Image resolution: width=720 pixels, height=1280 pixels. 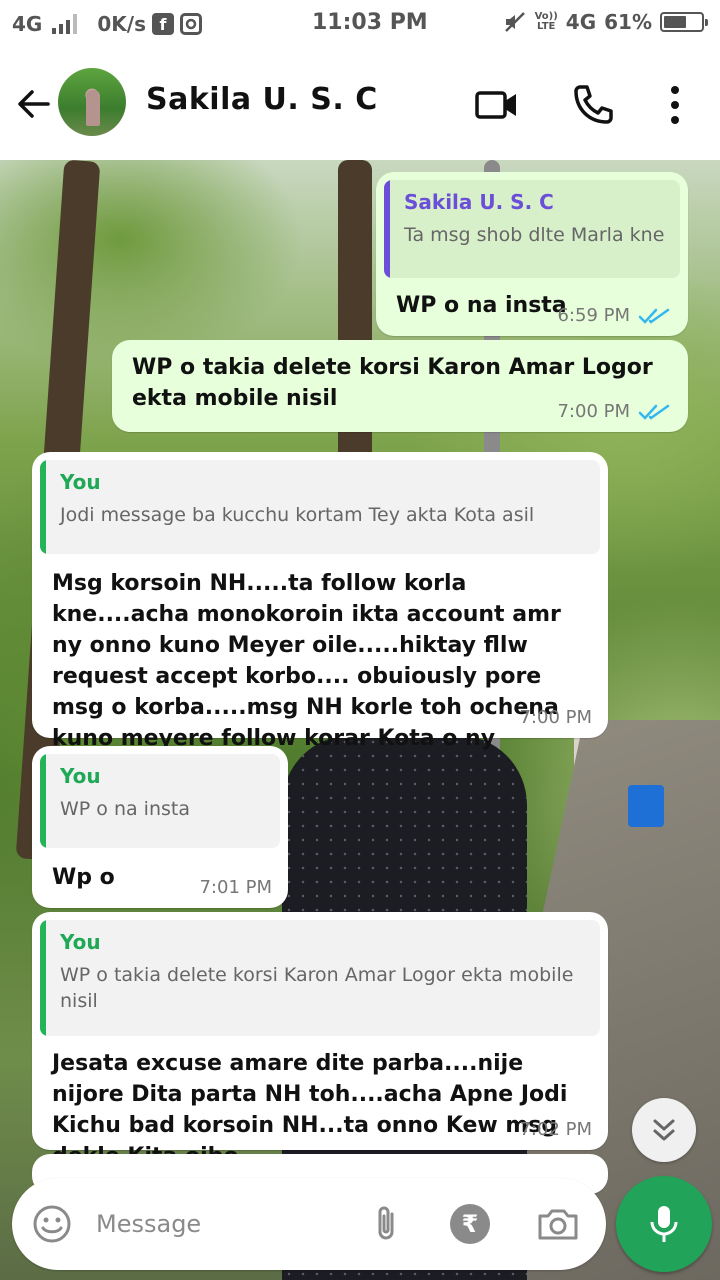 I want to click on voice-record-button, so click(x=664, y=1224).